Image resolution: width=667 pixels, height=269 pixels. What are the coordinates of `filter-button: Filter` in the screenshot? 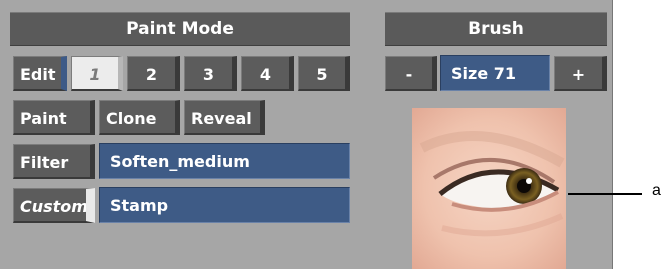 It's located at (54, 161).